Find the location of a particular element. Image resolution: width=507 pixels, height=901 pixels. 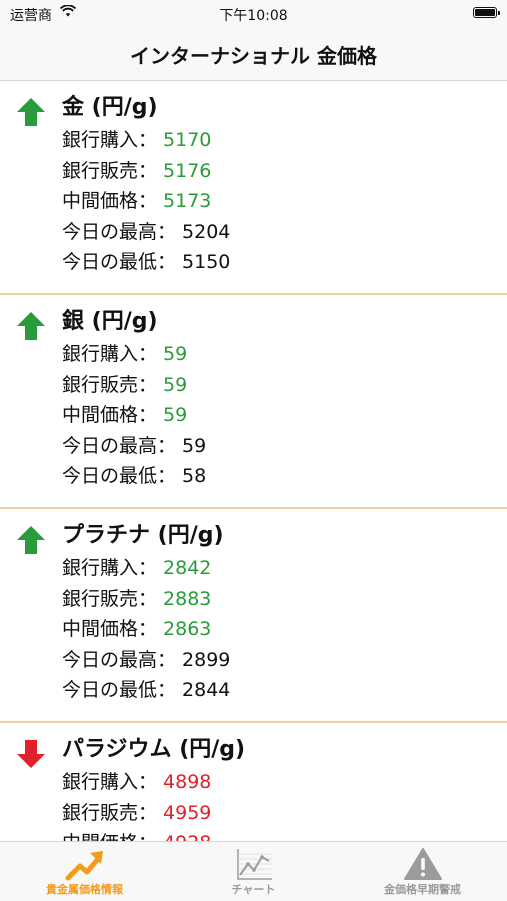

bank-sell-value: 59 is located at coordinates (175, 384).